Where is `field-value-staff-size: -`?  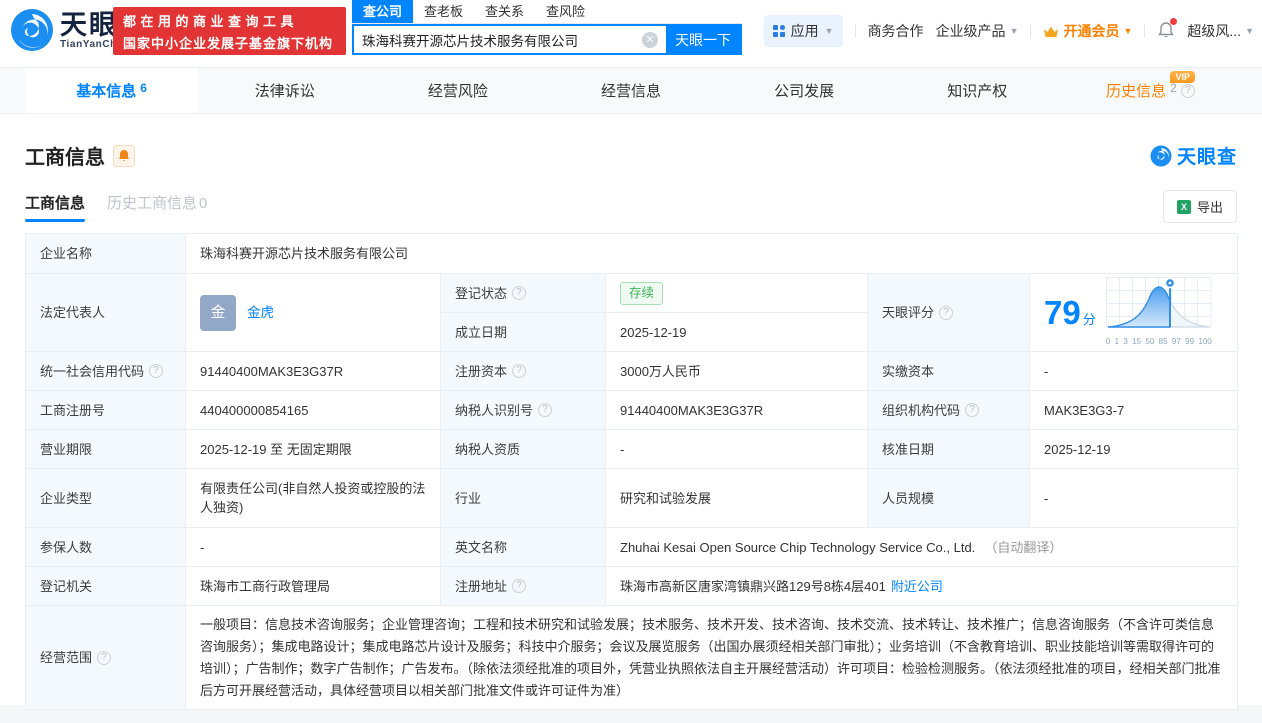 field-value-staff-size: - is located at coordinates (1134, 498).